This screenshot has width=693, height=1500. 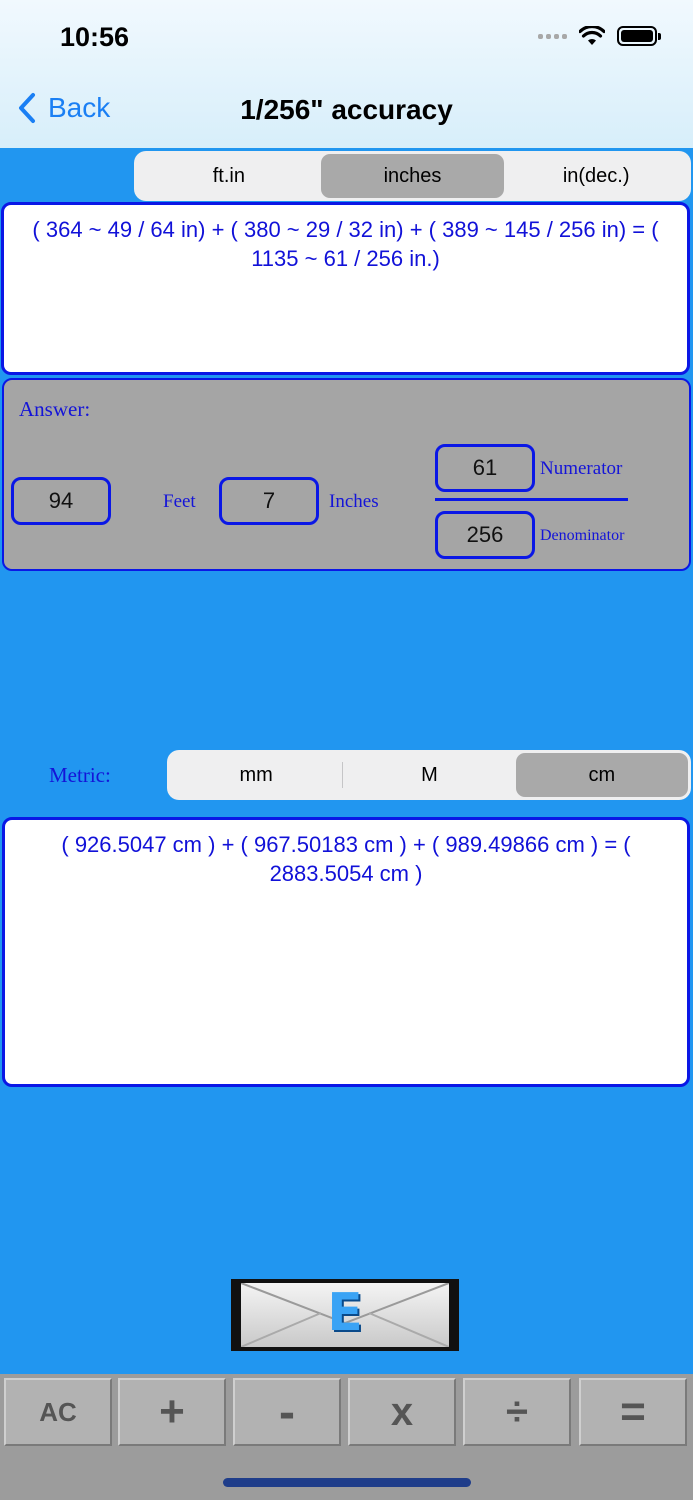 I want to click on segment-inches: inches, so click(x=412, y=176).